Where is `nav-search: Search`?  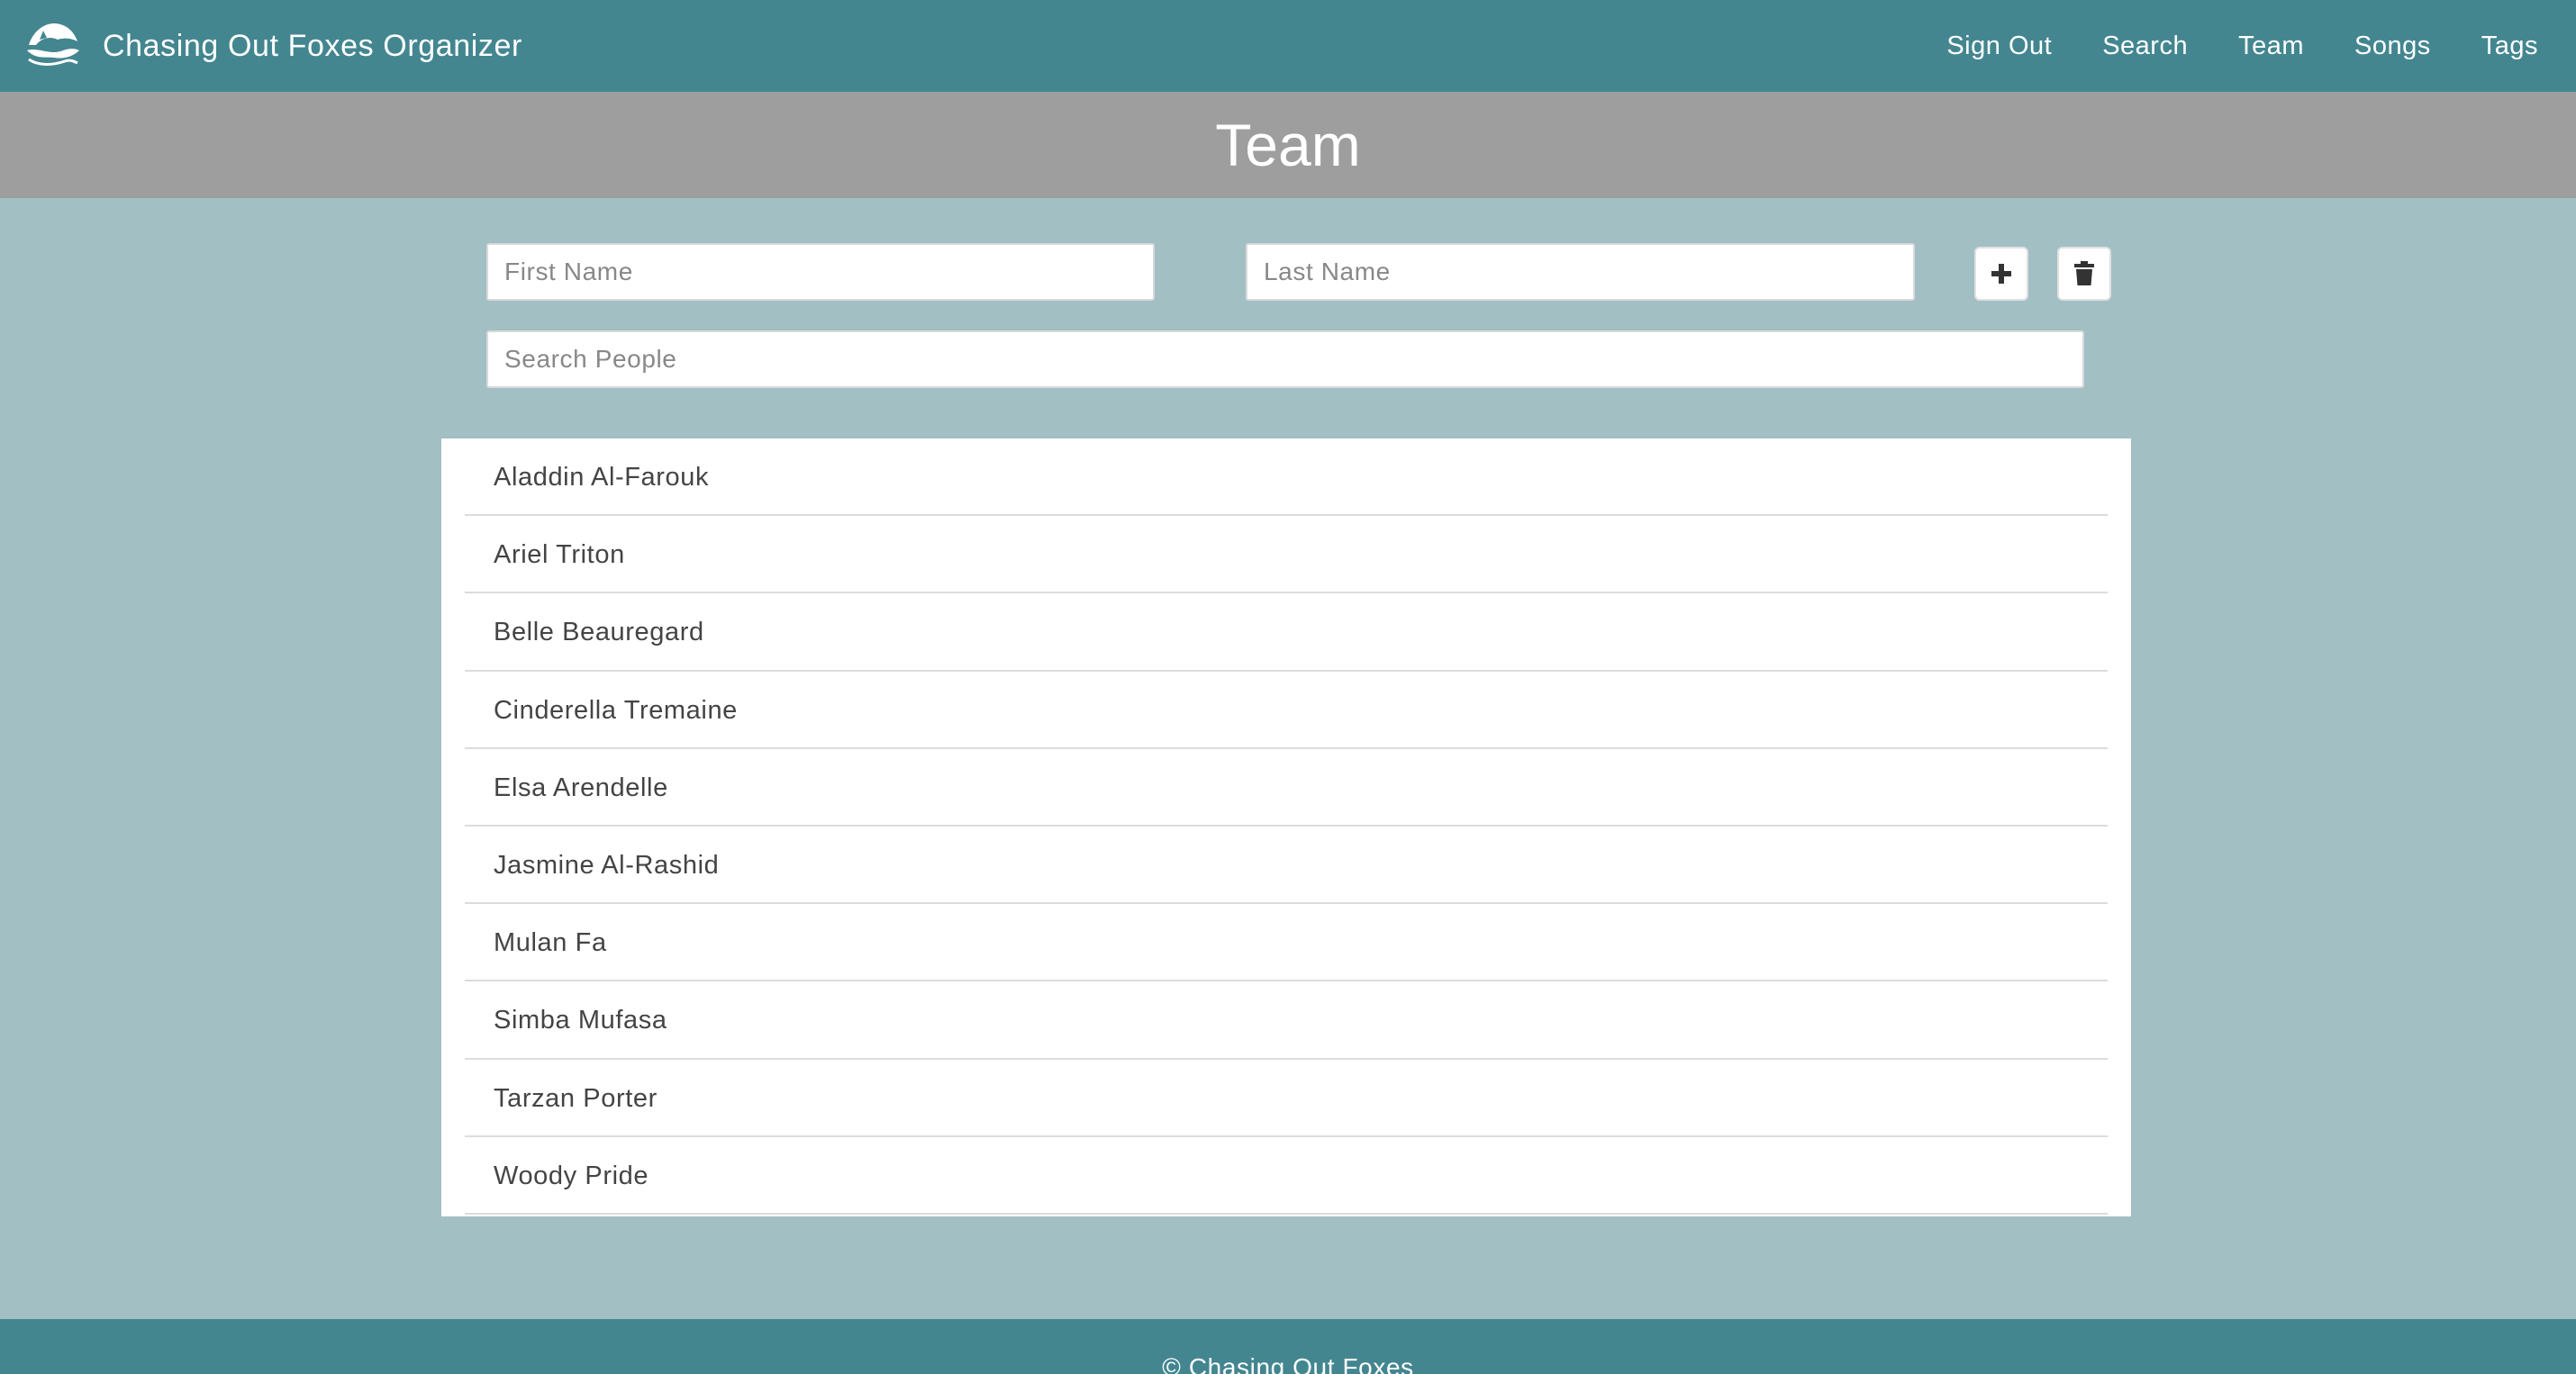
nav-search: Search is located at coordinates (2145, 46).